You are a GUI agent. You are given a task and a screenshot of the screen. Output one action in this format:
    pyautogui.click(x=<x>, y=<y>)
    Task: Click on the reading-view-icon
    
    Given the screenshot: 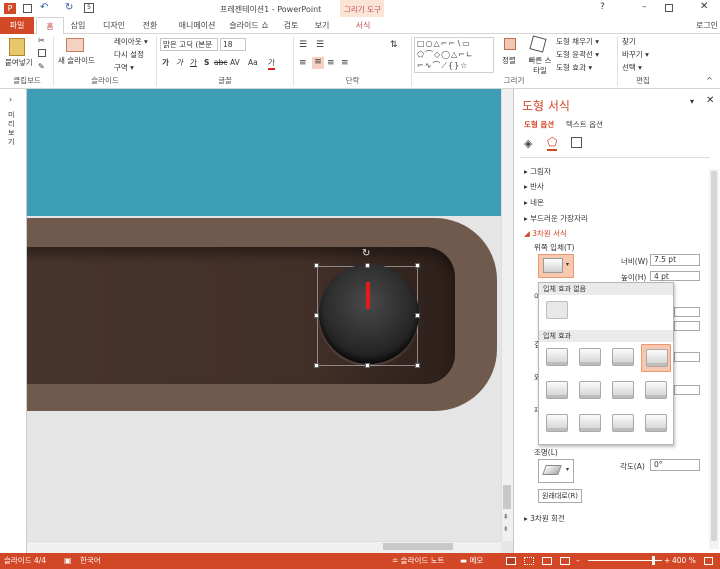 What is the action you would take?
    pyautogui.click(x=547, y=561)
    